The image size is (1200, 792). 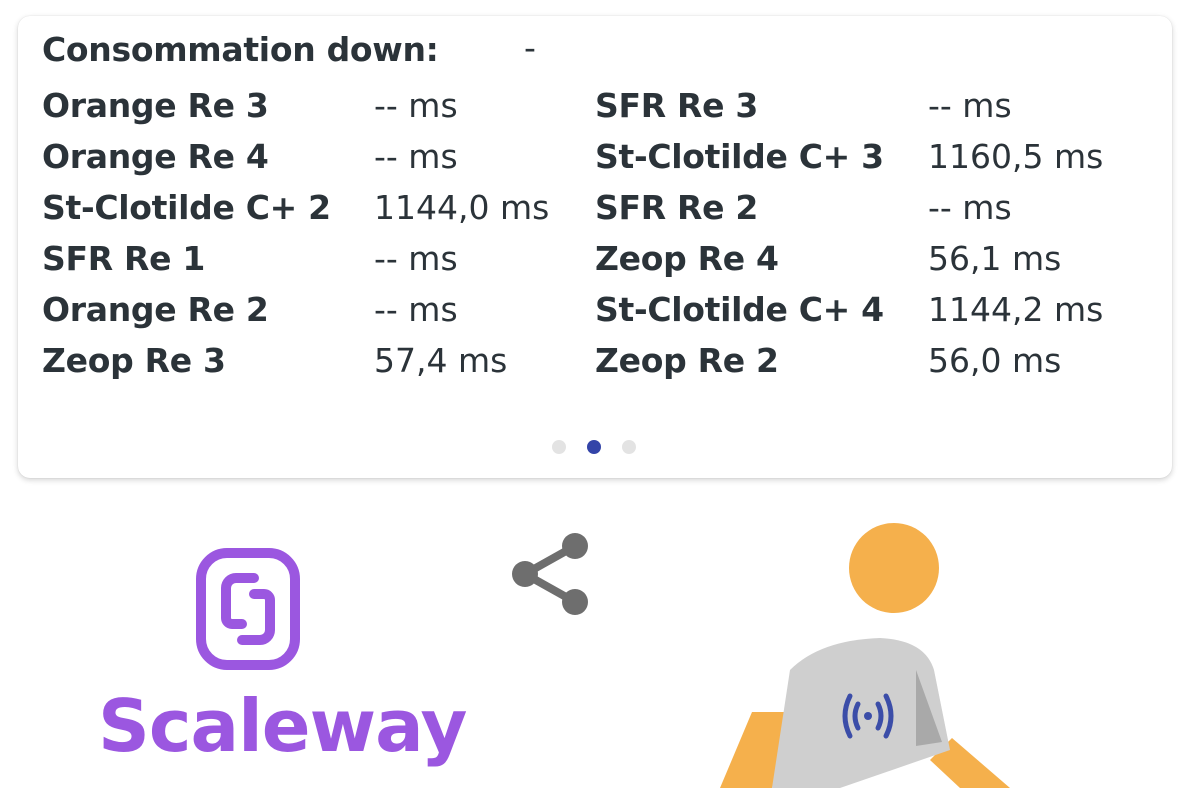 I want to click on row-value: 57,4 ms, so click(x=441, y=360).